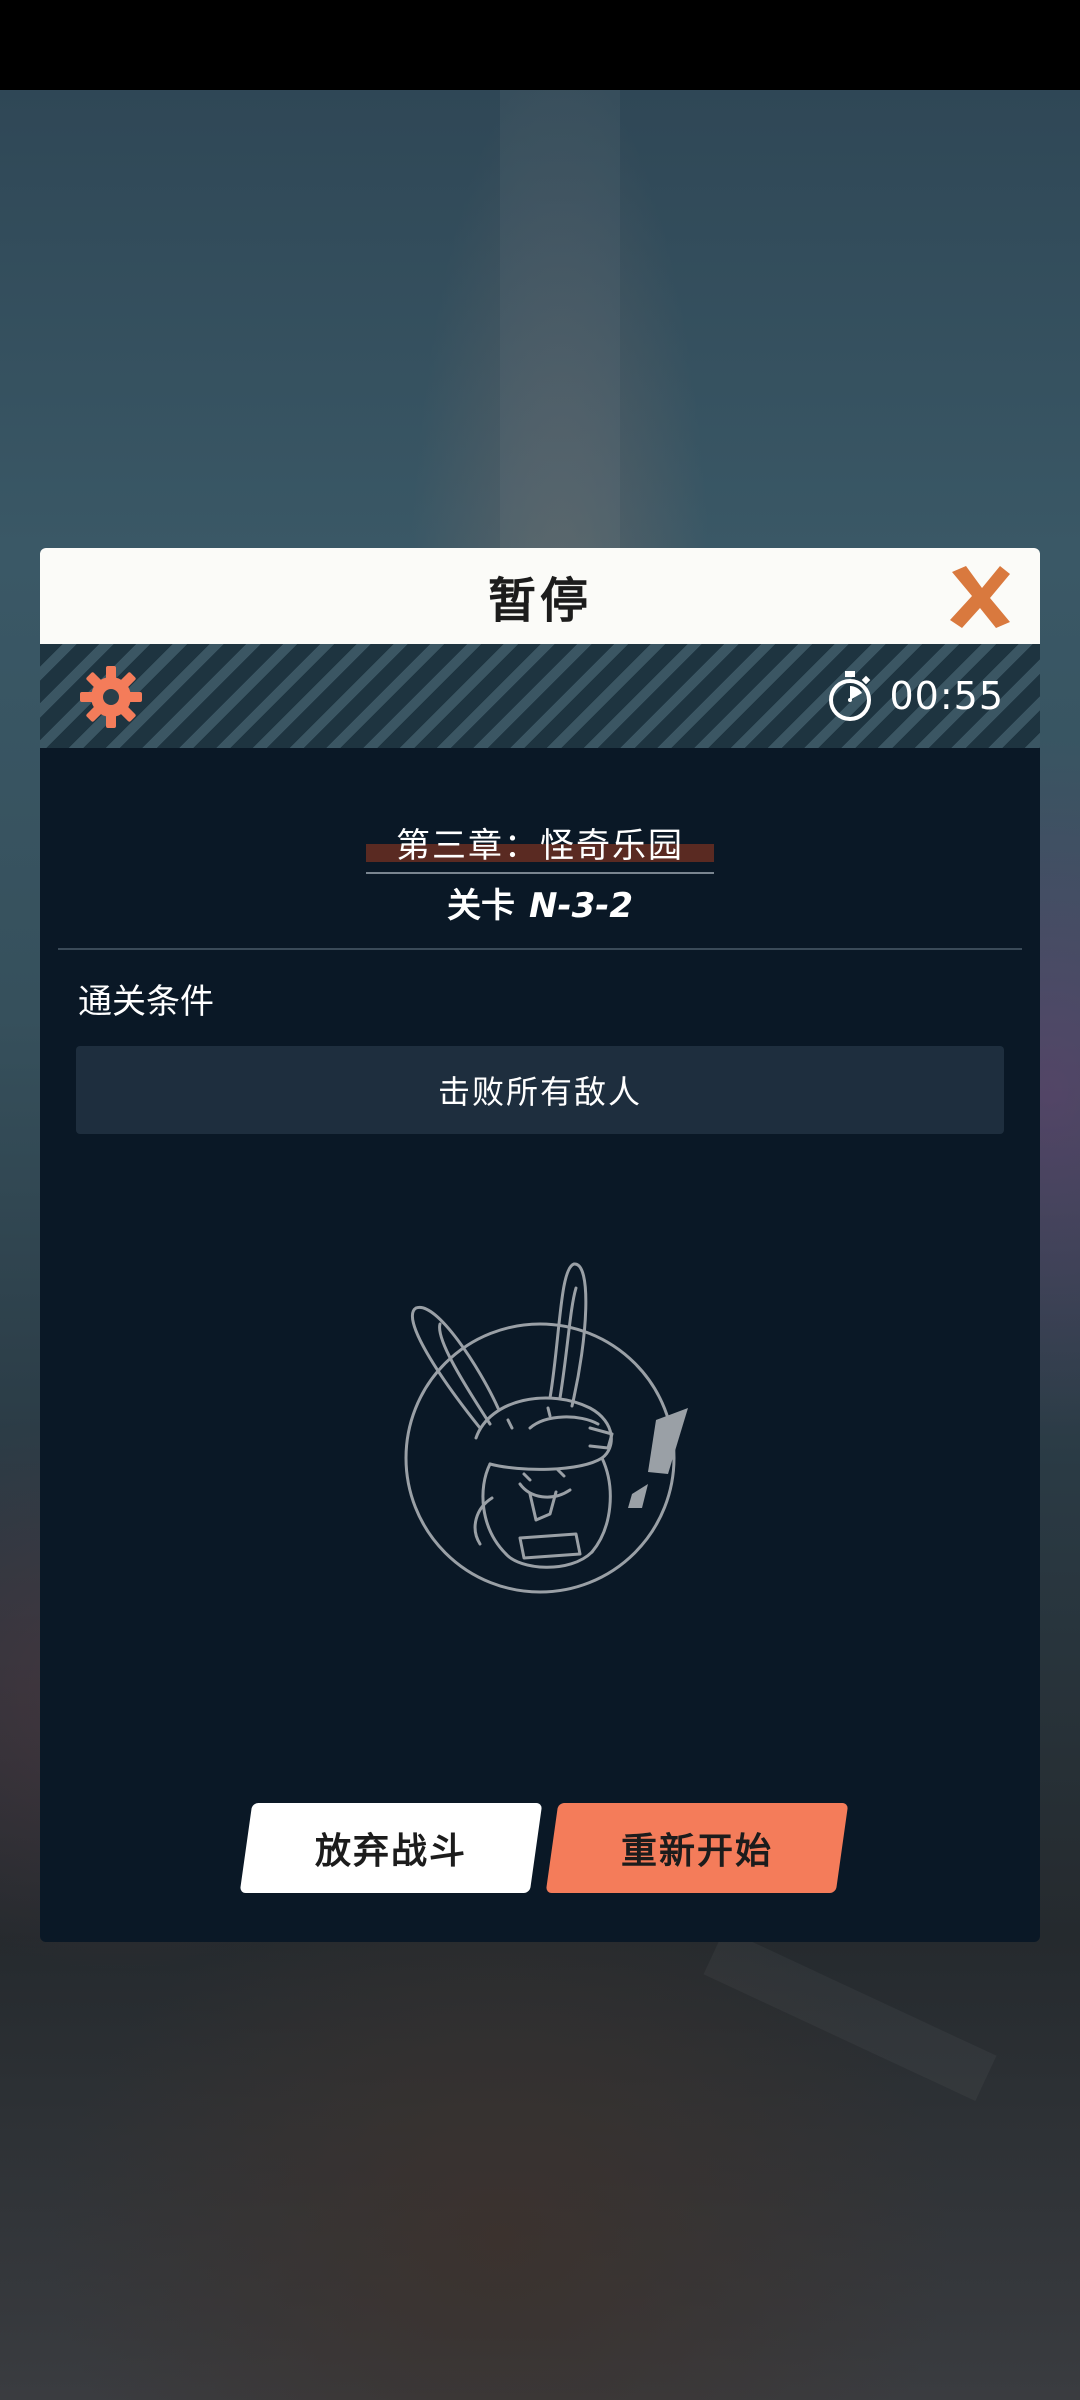 The width and height of the screenshot is (1080, 2400). Describe the element at coordinates (390, 1851) in the screenshot. I see `abandon-battle-label: 放弃战斗` at that location.